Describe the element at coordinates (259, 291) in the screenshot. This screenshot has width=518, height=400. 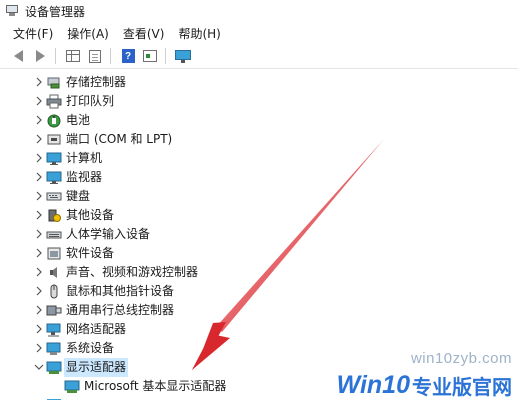
I see `tree-item-mice: 鼠标和其他指针设备` at that location.